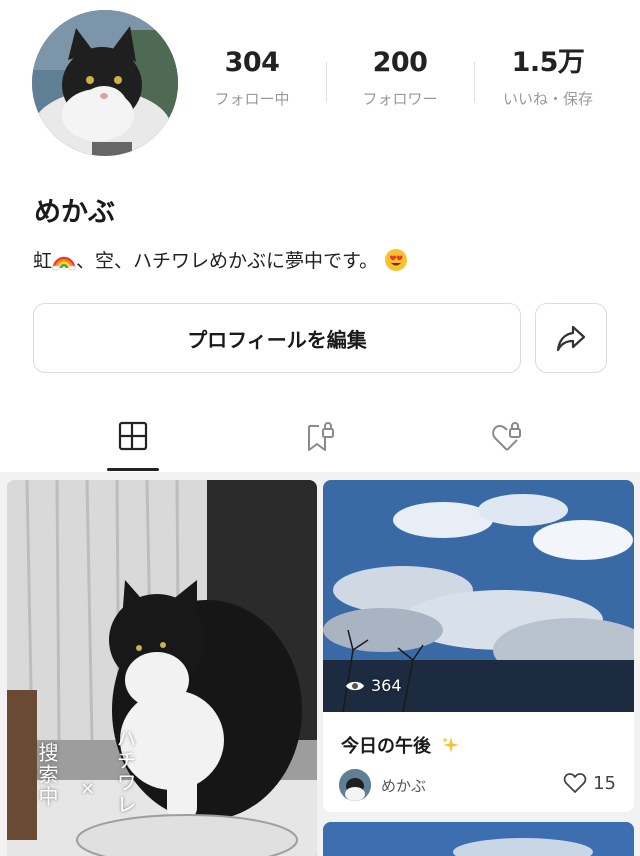 The height and width of the screenshot is (856, 640). Describe the element at coordinates (400, 62) in the screenshot. I see `followers-count: 200` at that location.